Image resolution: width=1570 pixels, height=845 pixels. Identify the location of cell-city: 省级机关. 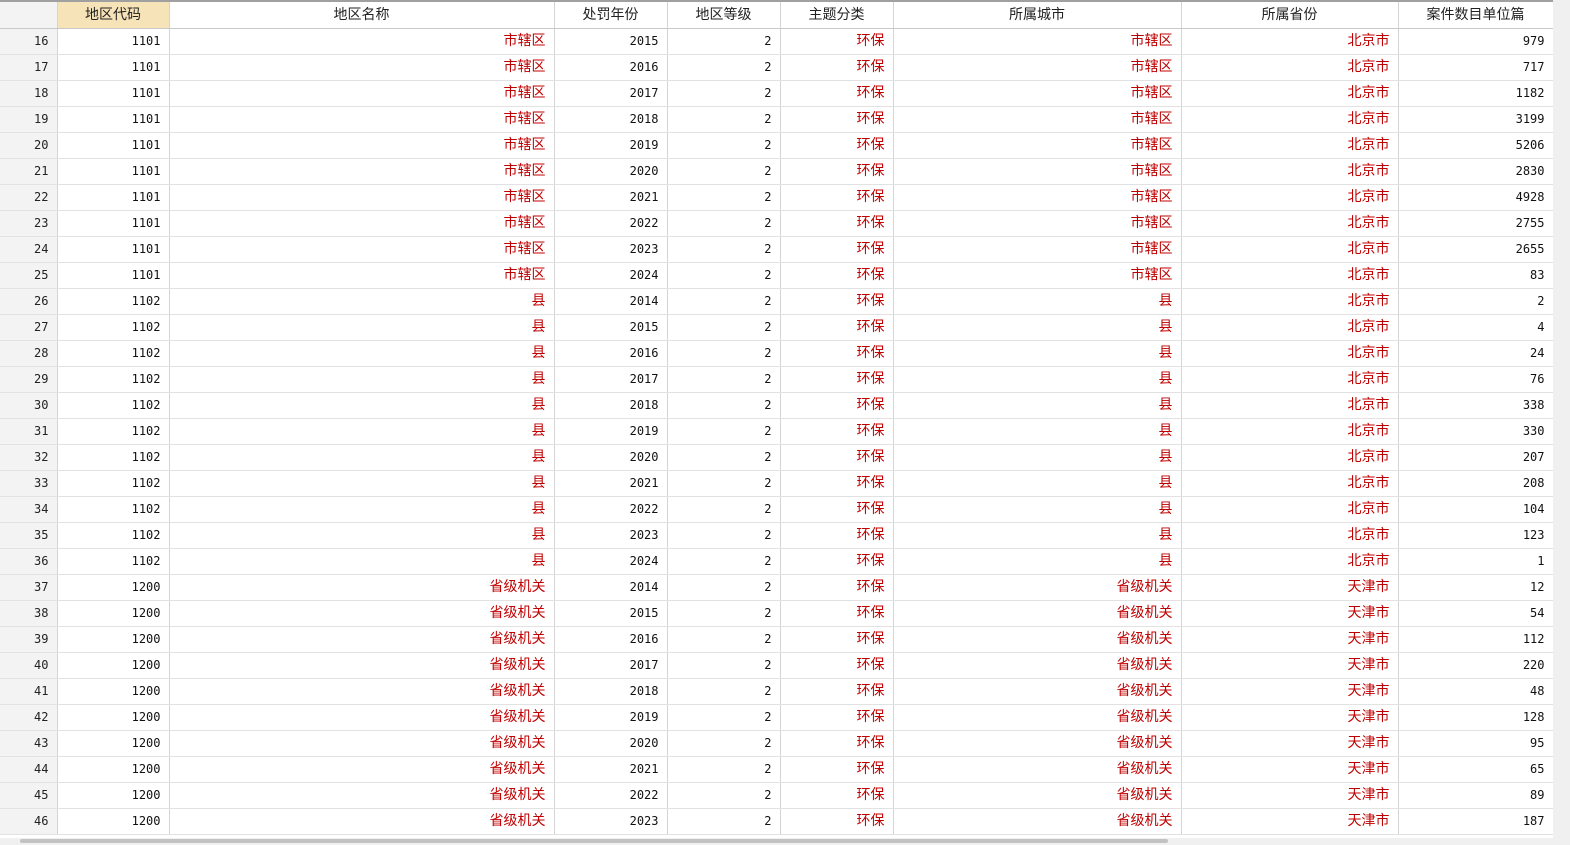
(1037, 821).